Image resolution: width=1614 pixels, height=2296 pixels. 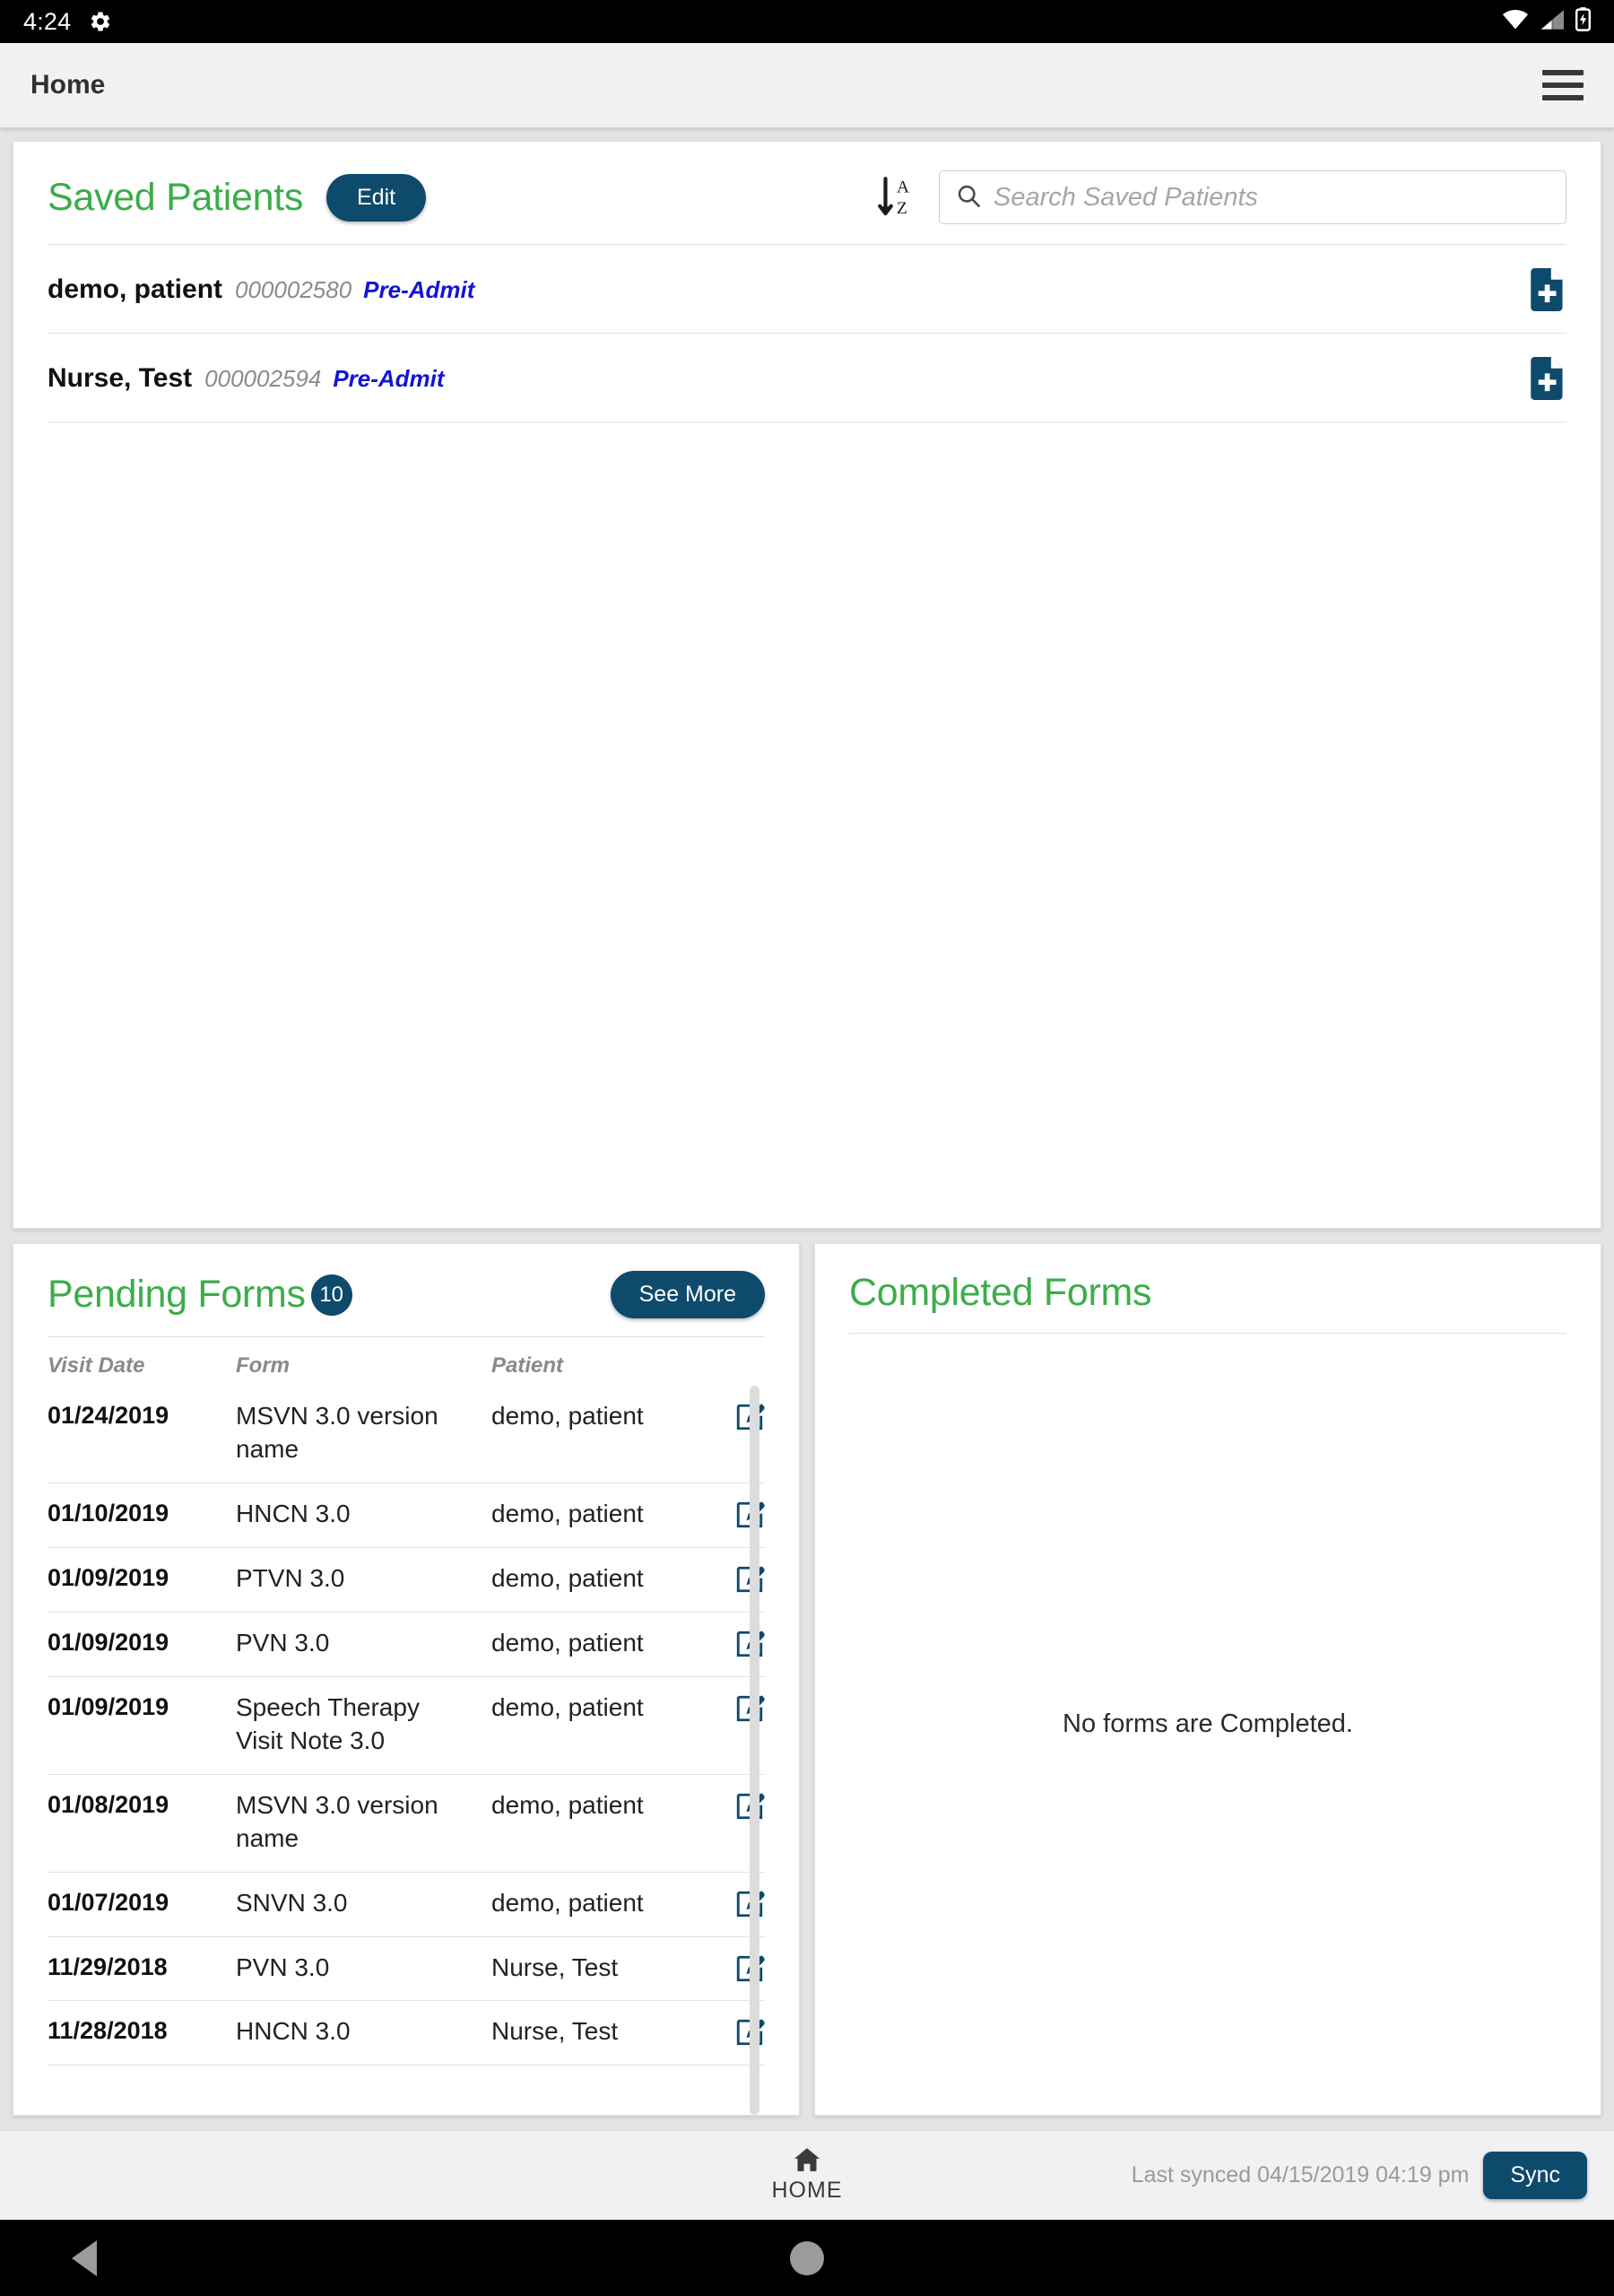 What do you see at coordinates (807, 378) in the screenshot?
I see `patient-row: Nurse, Test 000002594 Pre-Admit` at bounding box center [807, 378].